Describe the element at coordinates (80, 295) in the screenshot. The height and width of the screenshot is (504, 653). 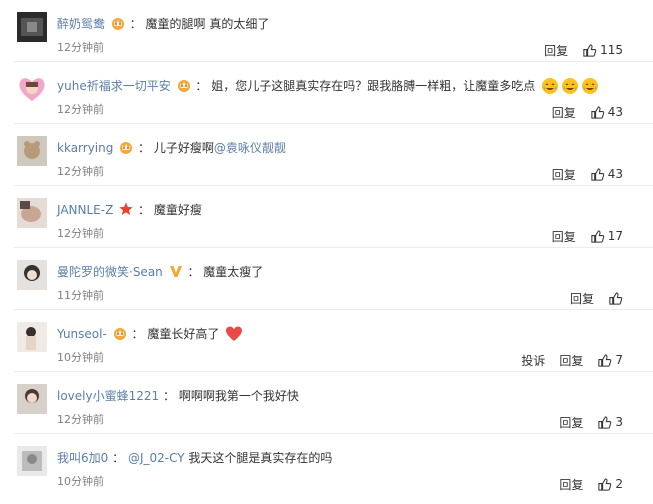
I see `timestamp: 11分钟前` at that location.